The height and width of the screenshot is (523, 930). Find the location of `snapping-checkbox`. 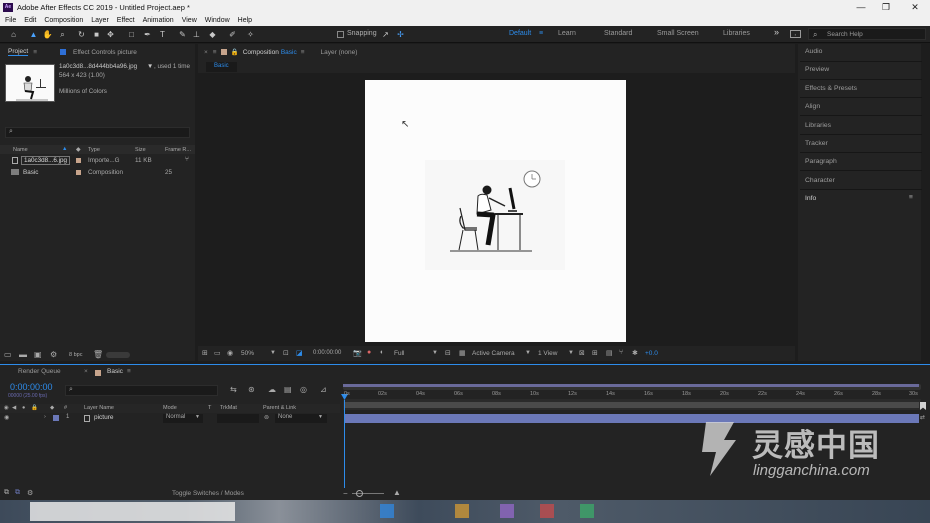

snapping-checkbox is located at coordinates (340, 34).